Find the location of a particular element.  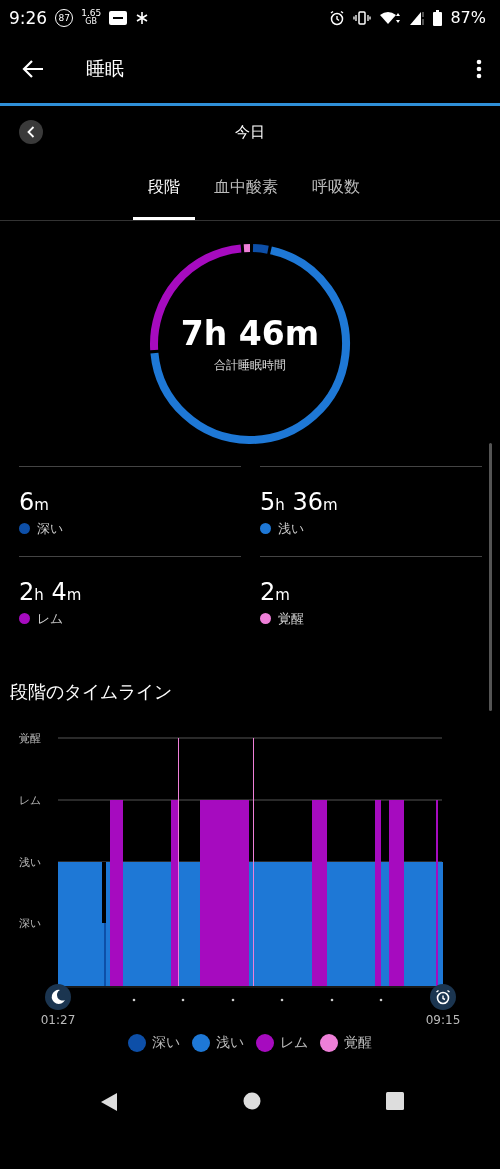

more-options-icon is located at coordinates (479, 69).